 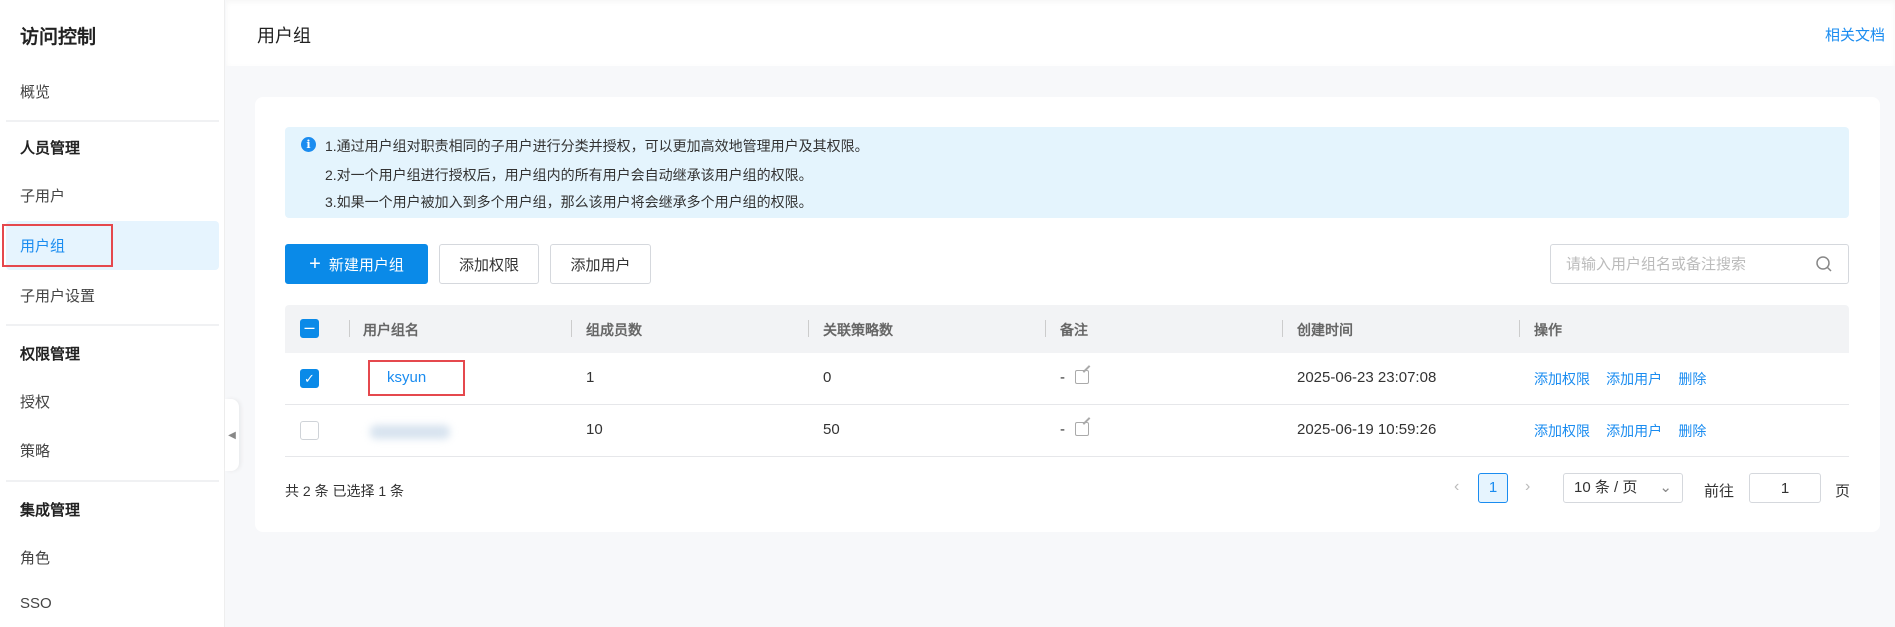 What do you see at coordinates (35, 450) in the screenshot?
I see `sidebar-item-policies: 策略` at bounding box center [35, 450].